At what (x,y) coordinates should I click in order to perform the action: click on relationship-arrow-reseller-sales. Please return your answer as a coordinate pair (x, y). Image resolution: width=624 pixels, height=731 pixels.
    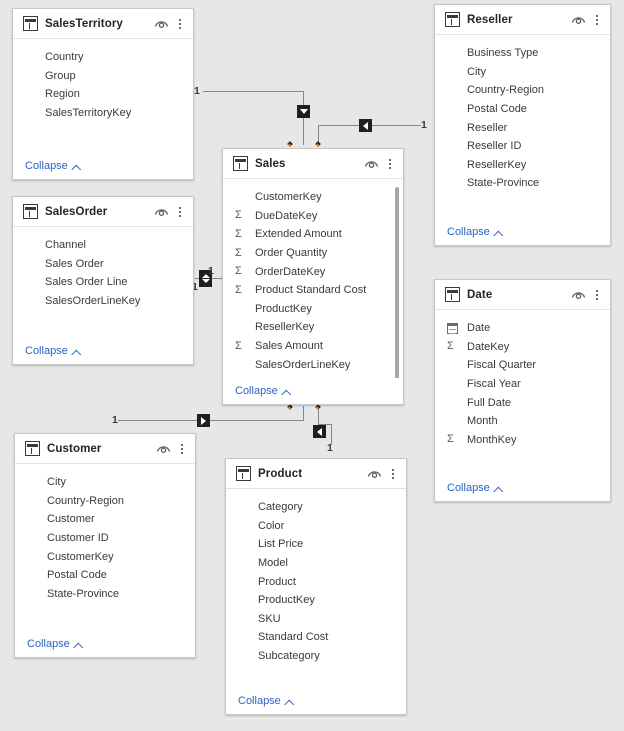
    Looking at the image, I should click on (365, 125).